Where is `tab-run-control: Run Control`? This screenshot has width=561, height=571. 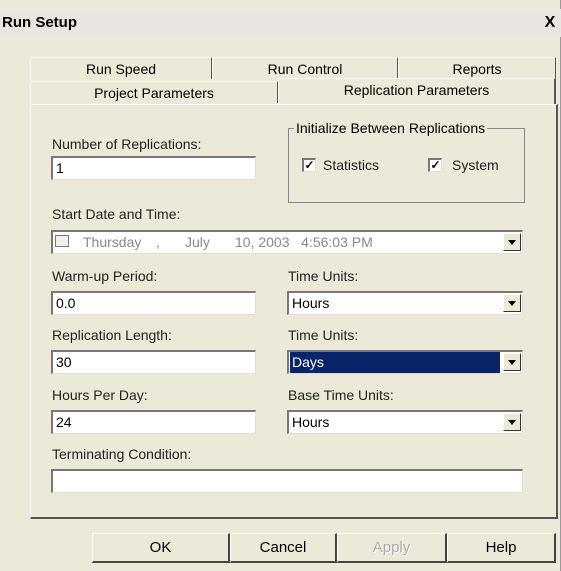 tab-run-control: Run Control is located at coordinates (305, 68).